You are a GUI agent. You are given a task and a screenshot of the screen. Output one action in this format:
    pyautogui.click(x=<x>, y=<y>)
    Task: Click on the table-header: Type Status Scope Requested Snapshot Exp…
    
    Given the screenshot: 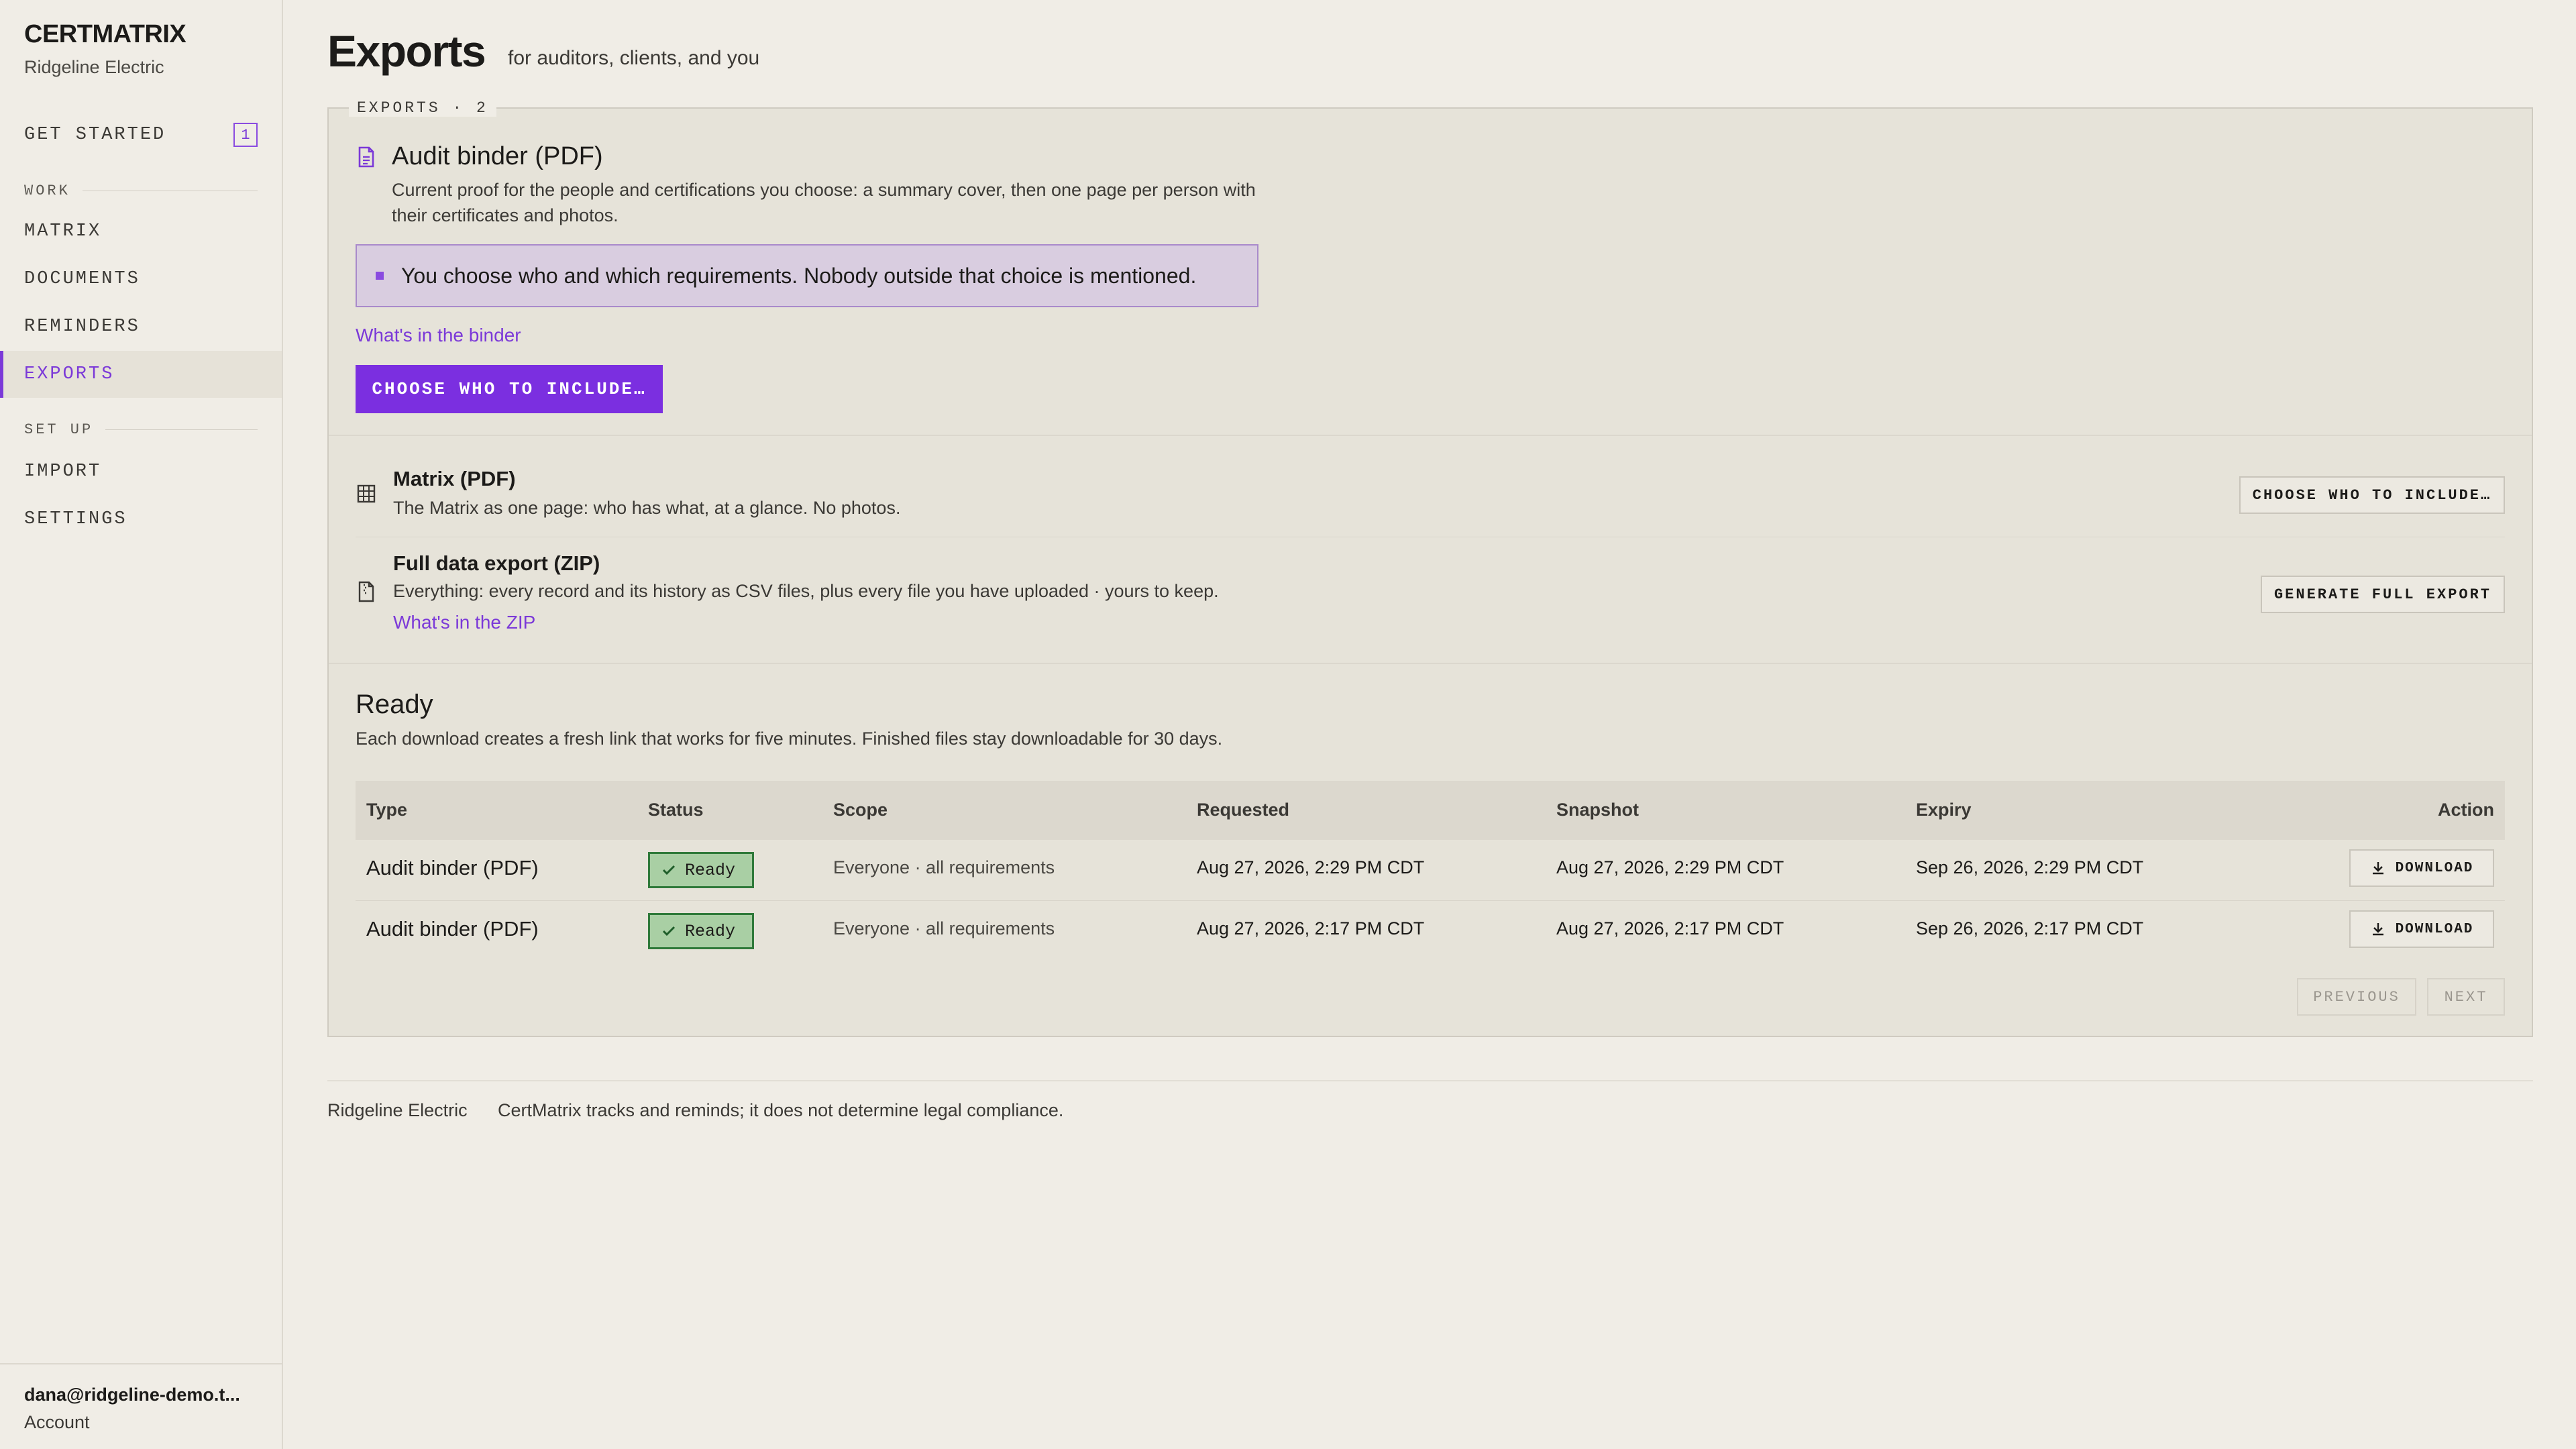 What is the action you would take?
    pyautogui.click(x=1430, y=810)
    